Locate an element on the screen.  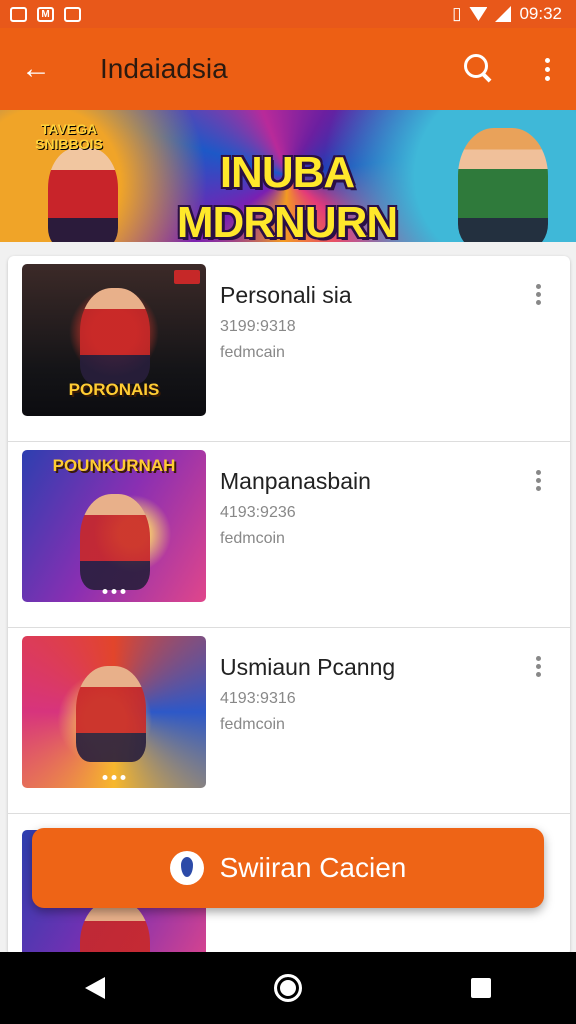
banner-hero-right is located at coordinates (503, 185).